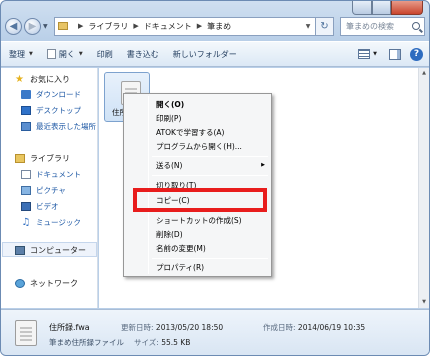  I want to click on details-created: 作成日時: 2014/06/19 10:35, so click(314, 327).